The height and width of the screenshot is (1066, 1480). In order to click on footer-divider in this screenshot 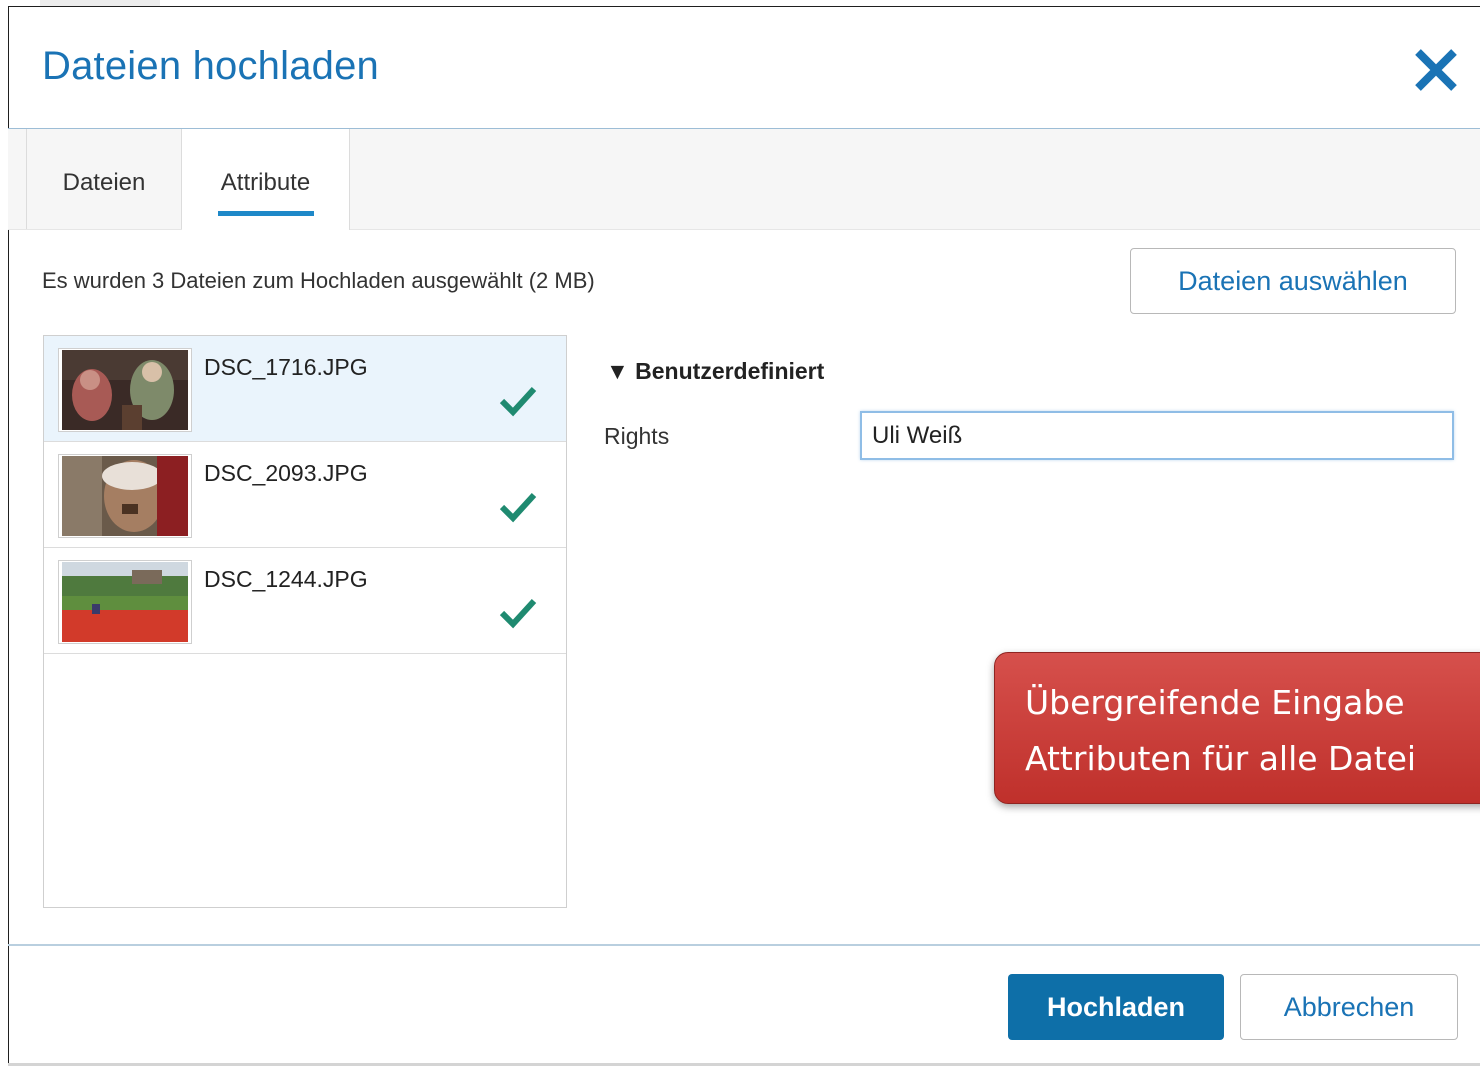, I will do `click(744, 945)`.